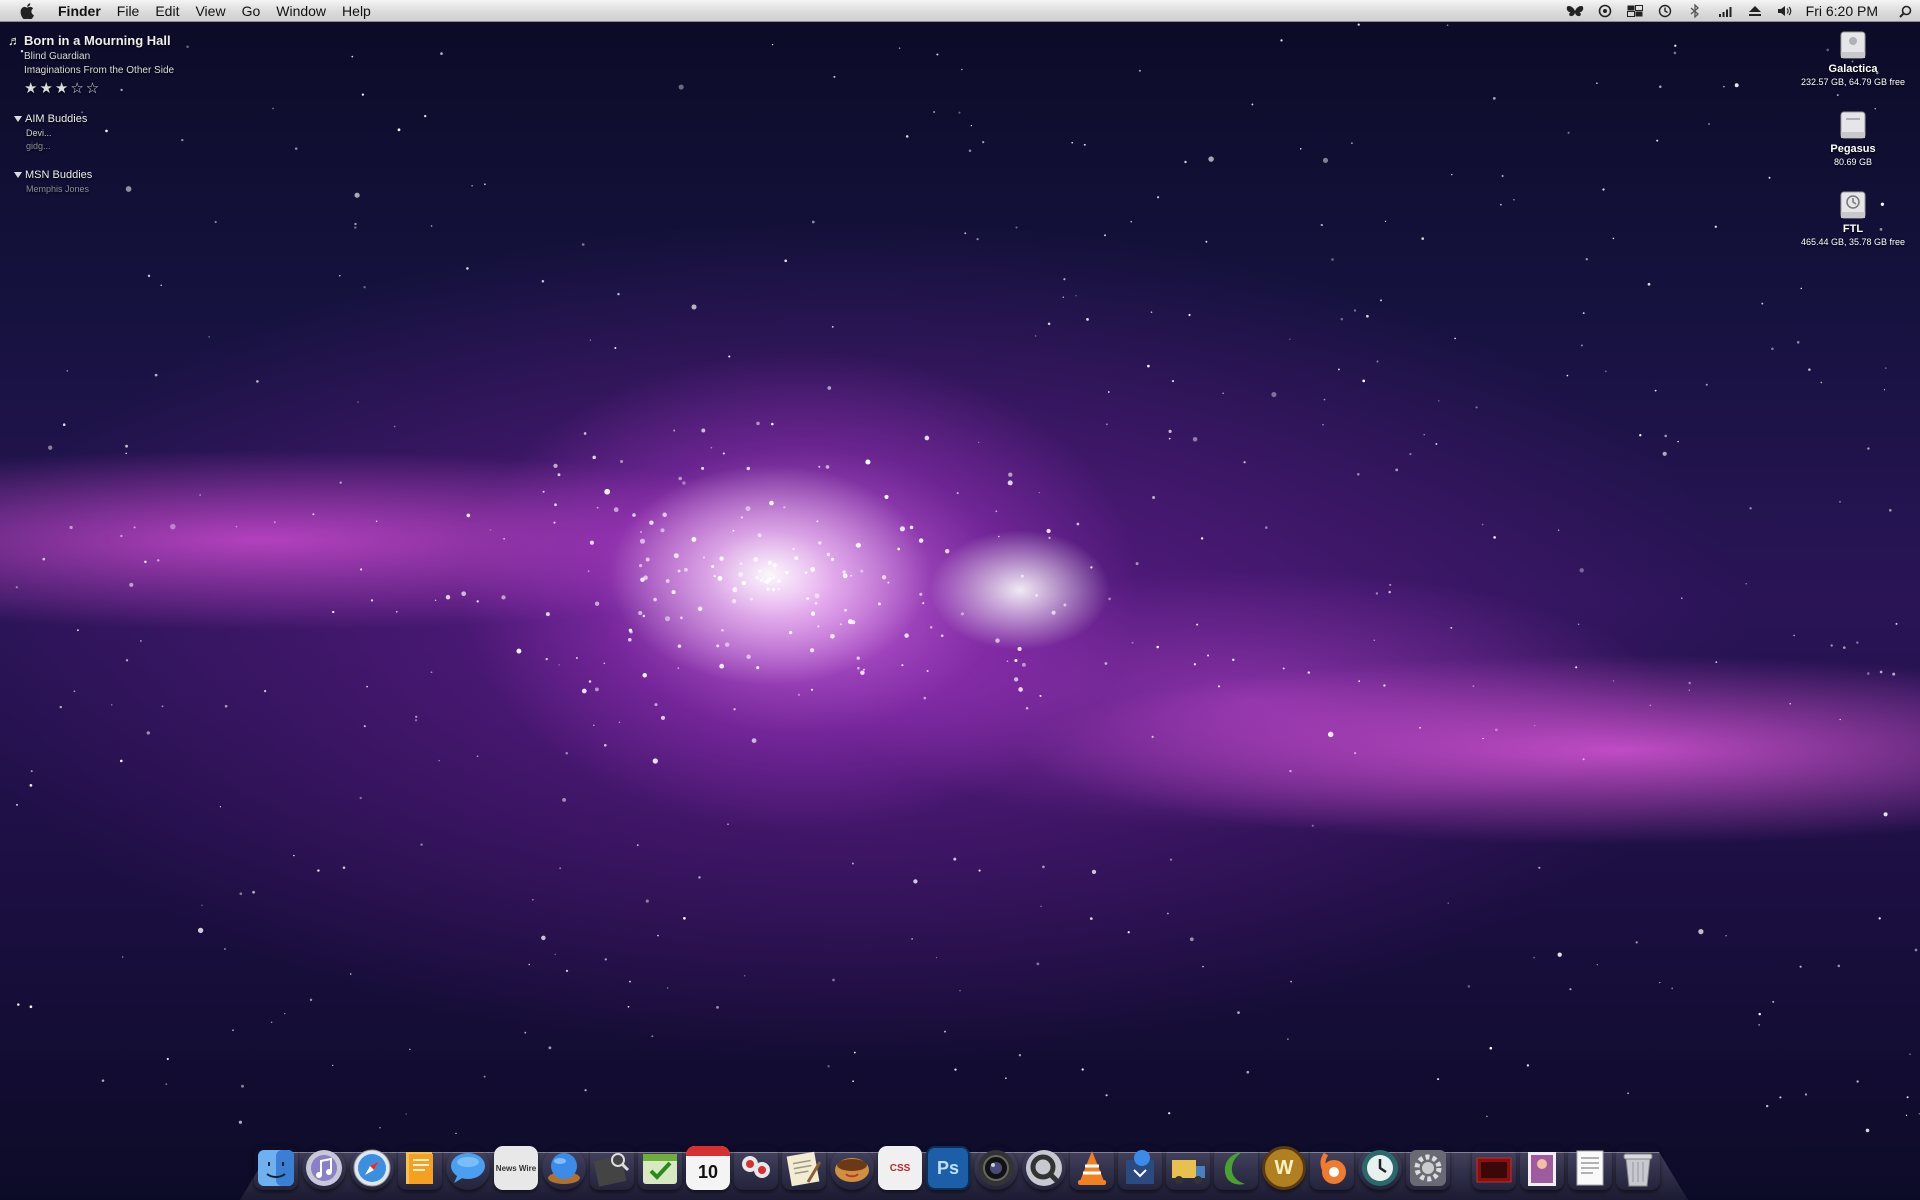 This screenshot has width=1920, height=1200. What do you see at coordinates (27, 11) in the screenshot?
I see `apple-menu-icon` at bounding box center [27, 11].